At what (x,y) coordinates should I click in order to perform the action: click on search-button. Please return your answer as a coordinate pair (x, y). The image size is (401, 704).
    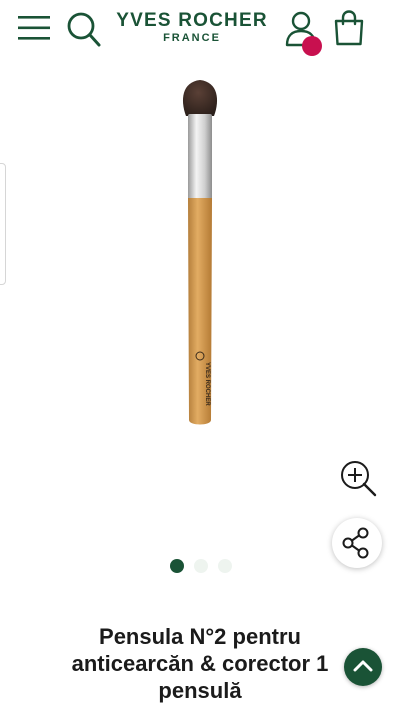
    Looking at the image, I should click on (84, 29).